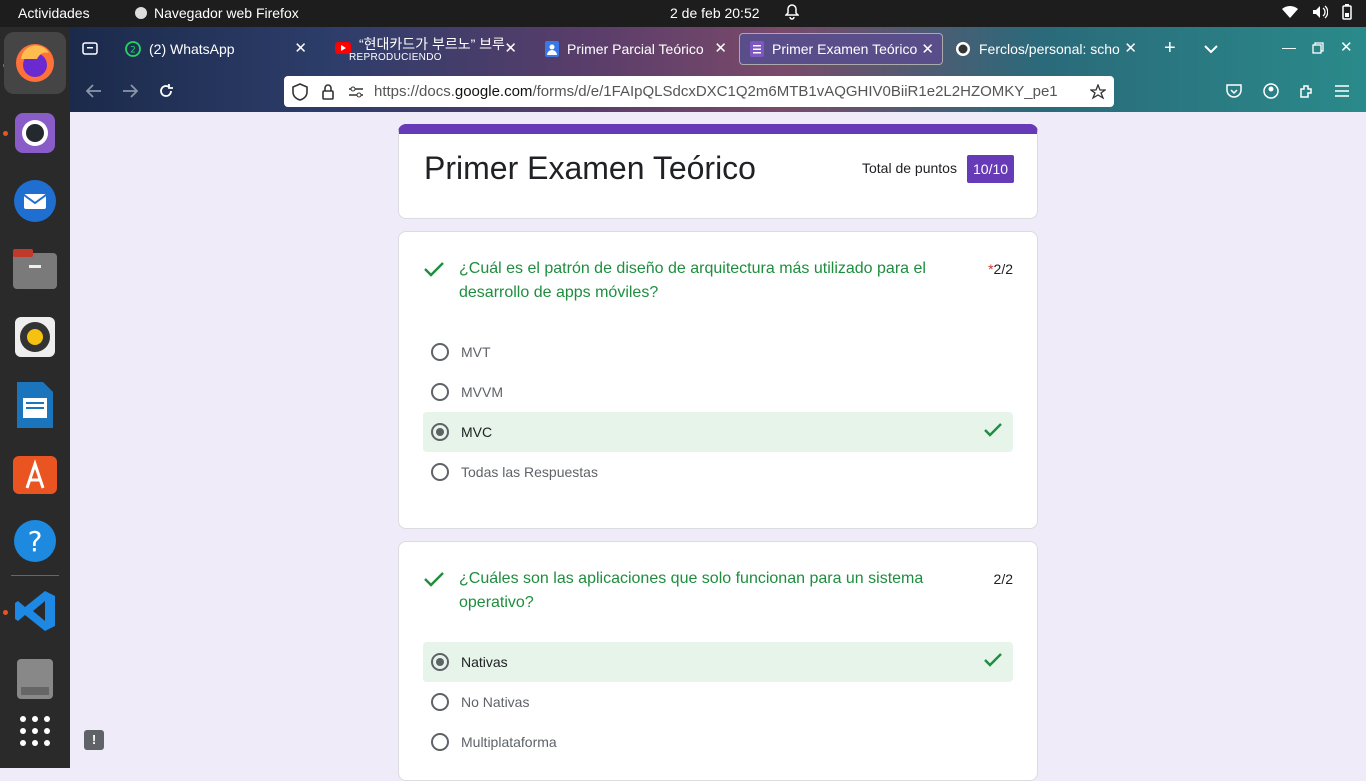 The image size is (1366, 781). What do you see at coordinates (300, 91) in the screenshot?
I see `shield-icon` at bounding box center [300, 91].